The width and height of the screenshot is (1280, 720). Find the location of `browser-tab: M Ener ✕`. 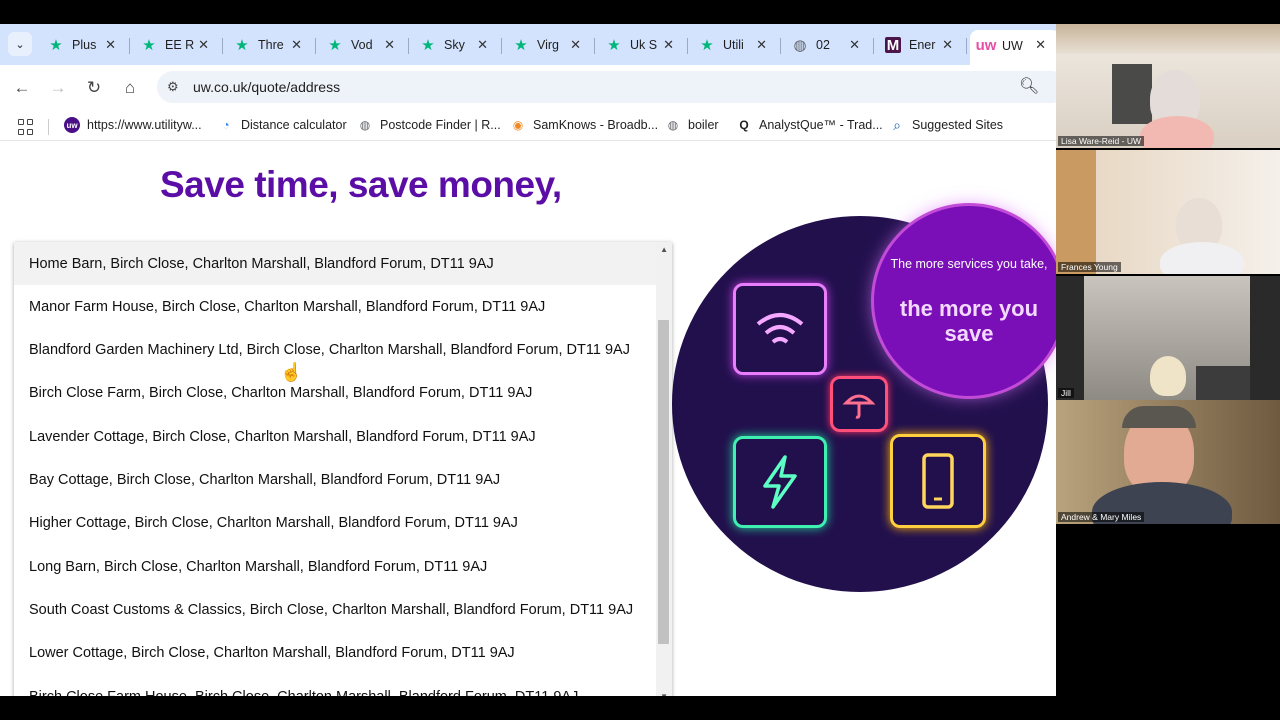

browser-tab: M Ener ✕ is located at coordinates (922, 45).